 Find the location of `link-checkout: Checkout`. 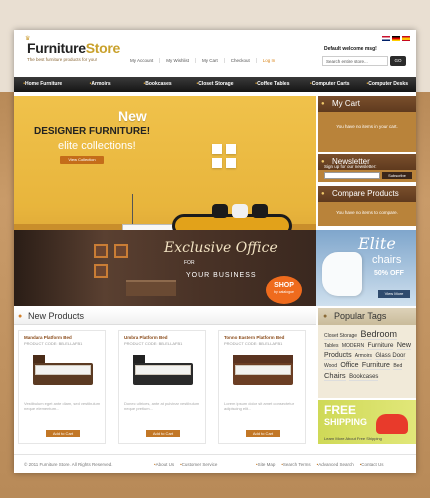

link-checkout: Checkout is located at coordinates (241, 60).